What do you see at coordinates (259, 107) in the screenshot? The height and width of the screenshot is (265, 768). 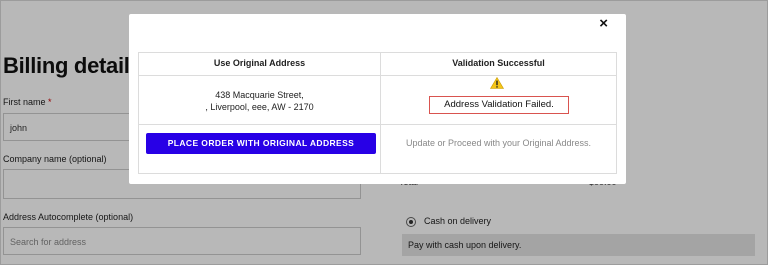 I see `address-line-2: , Liverpool, eee, AW - 2170` at bounding box center [259, 107].